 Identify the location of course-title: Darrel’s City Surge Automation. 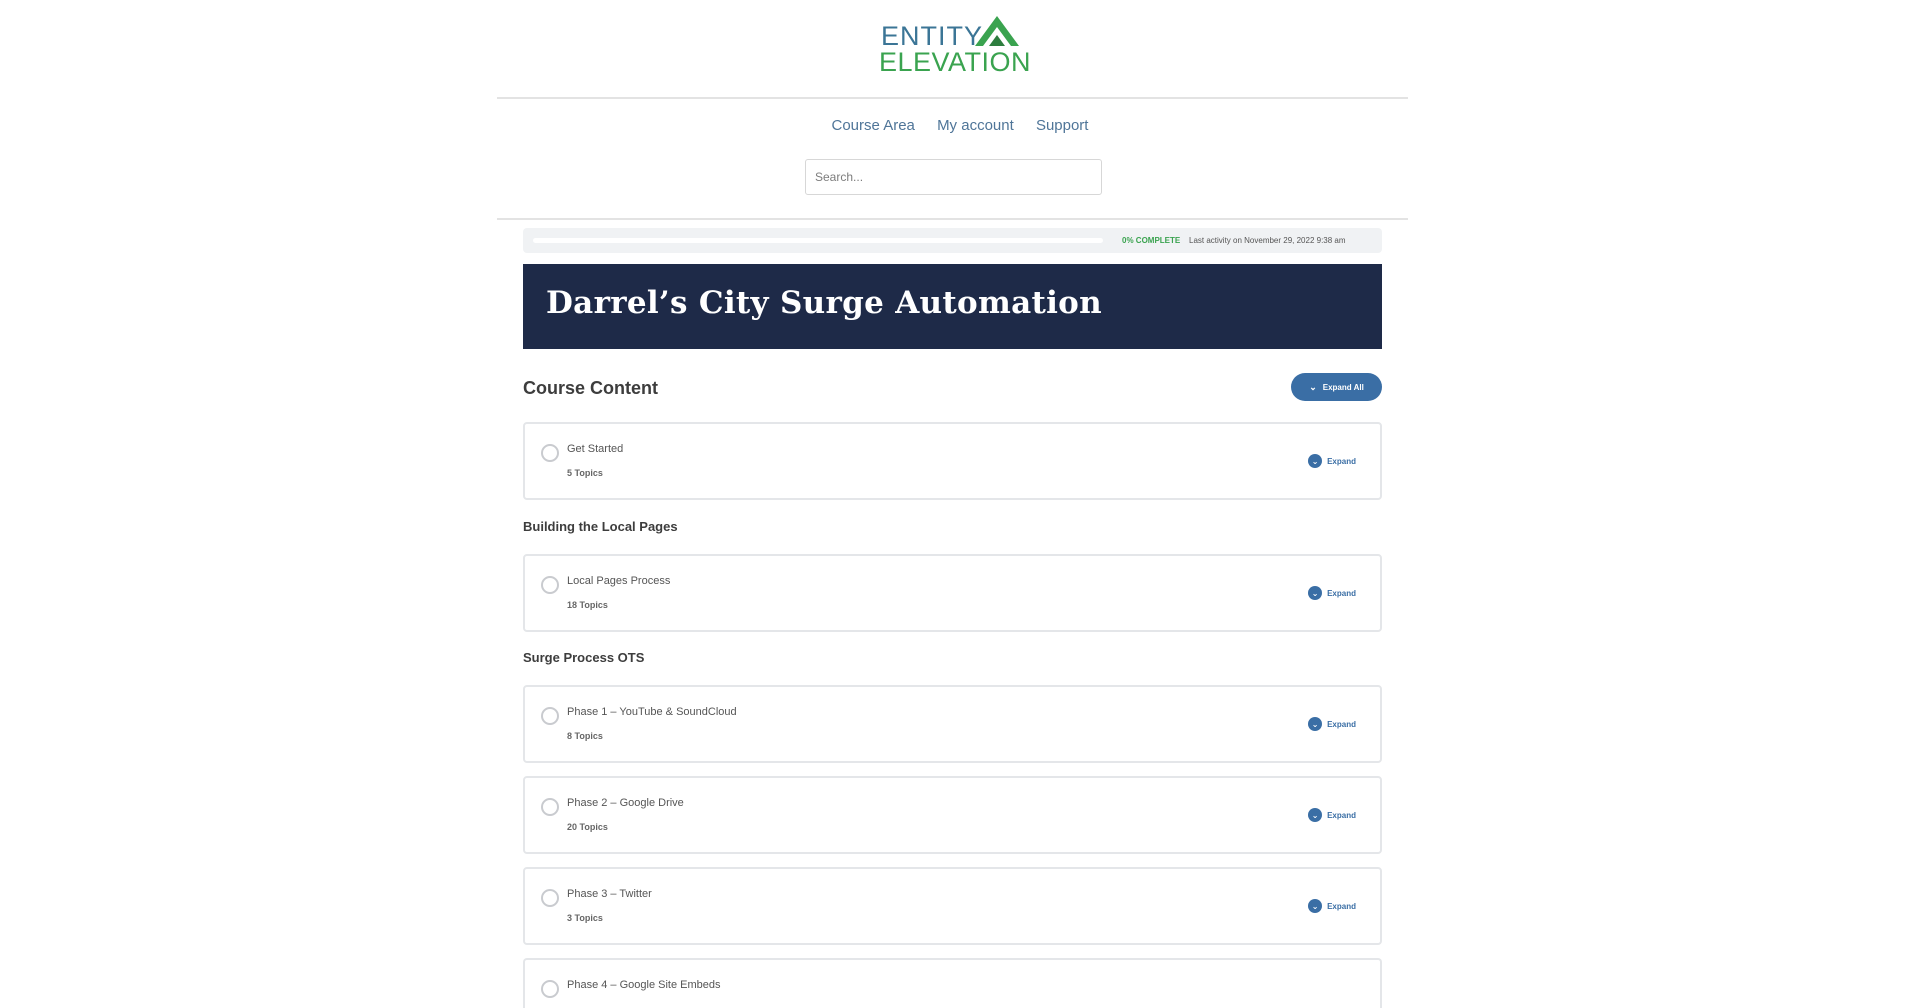
(824, 303).